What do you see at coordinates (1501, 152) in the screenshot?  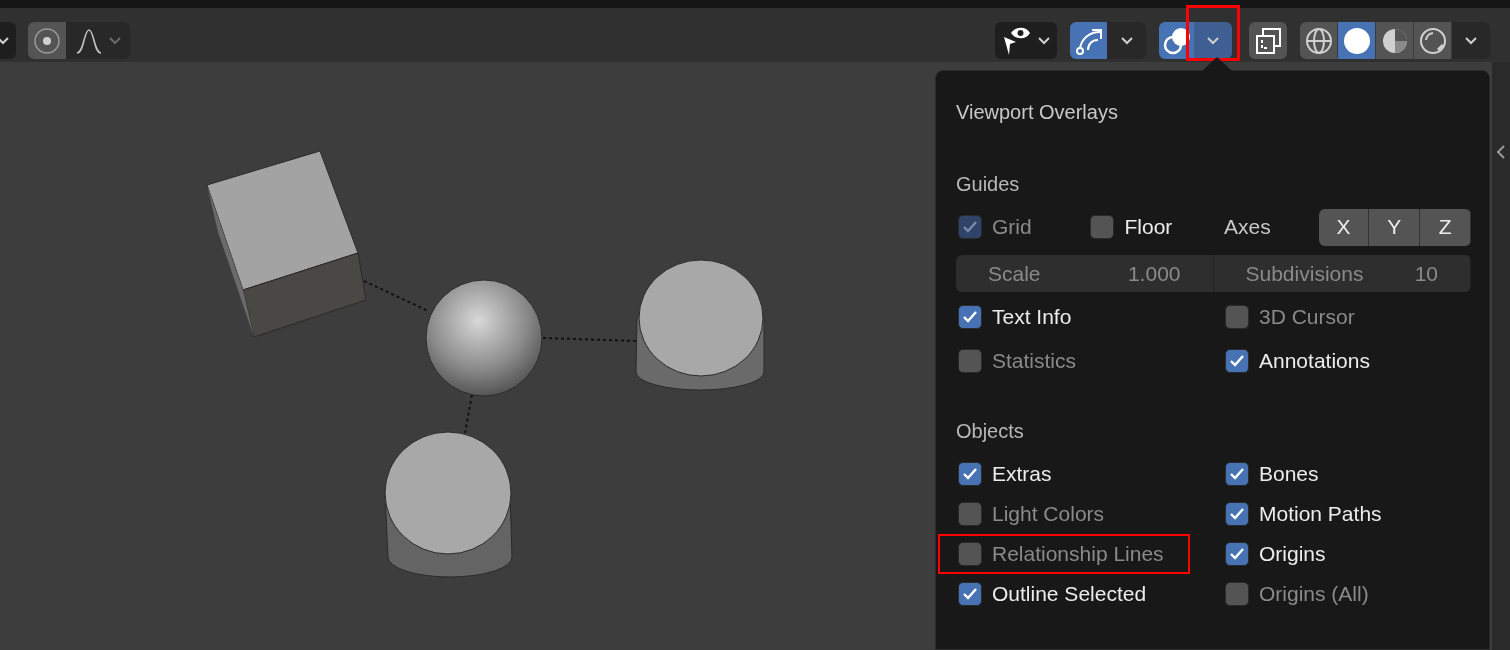 I see `chevron-left-icon` at bounding box center [1501, 152].